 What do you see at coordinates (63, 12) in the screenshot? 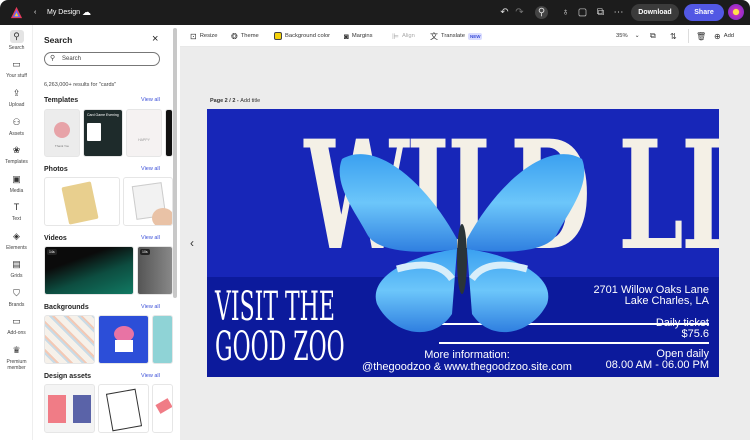
I see `document-title: My Design` at bounding box center [63, 12].